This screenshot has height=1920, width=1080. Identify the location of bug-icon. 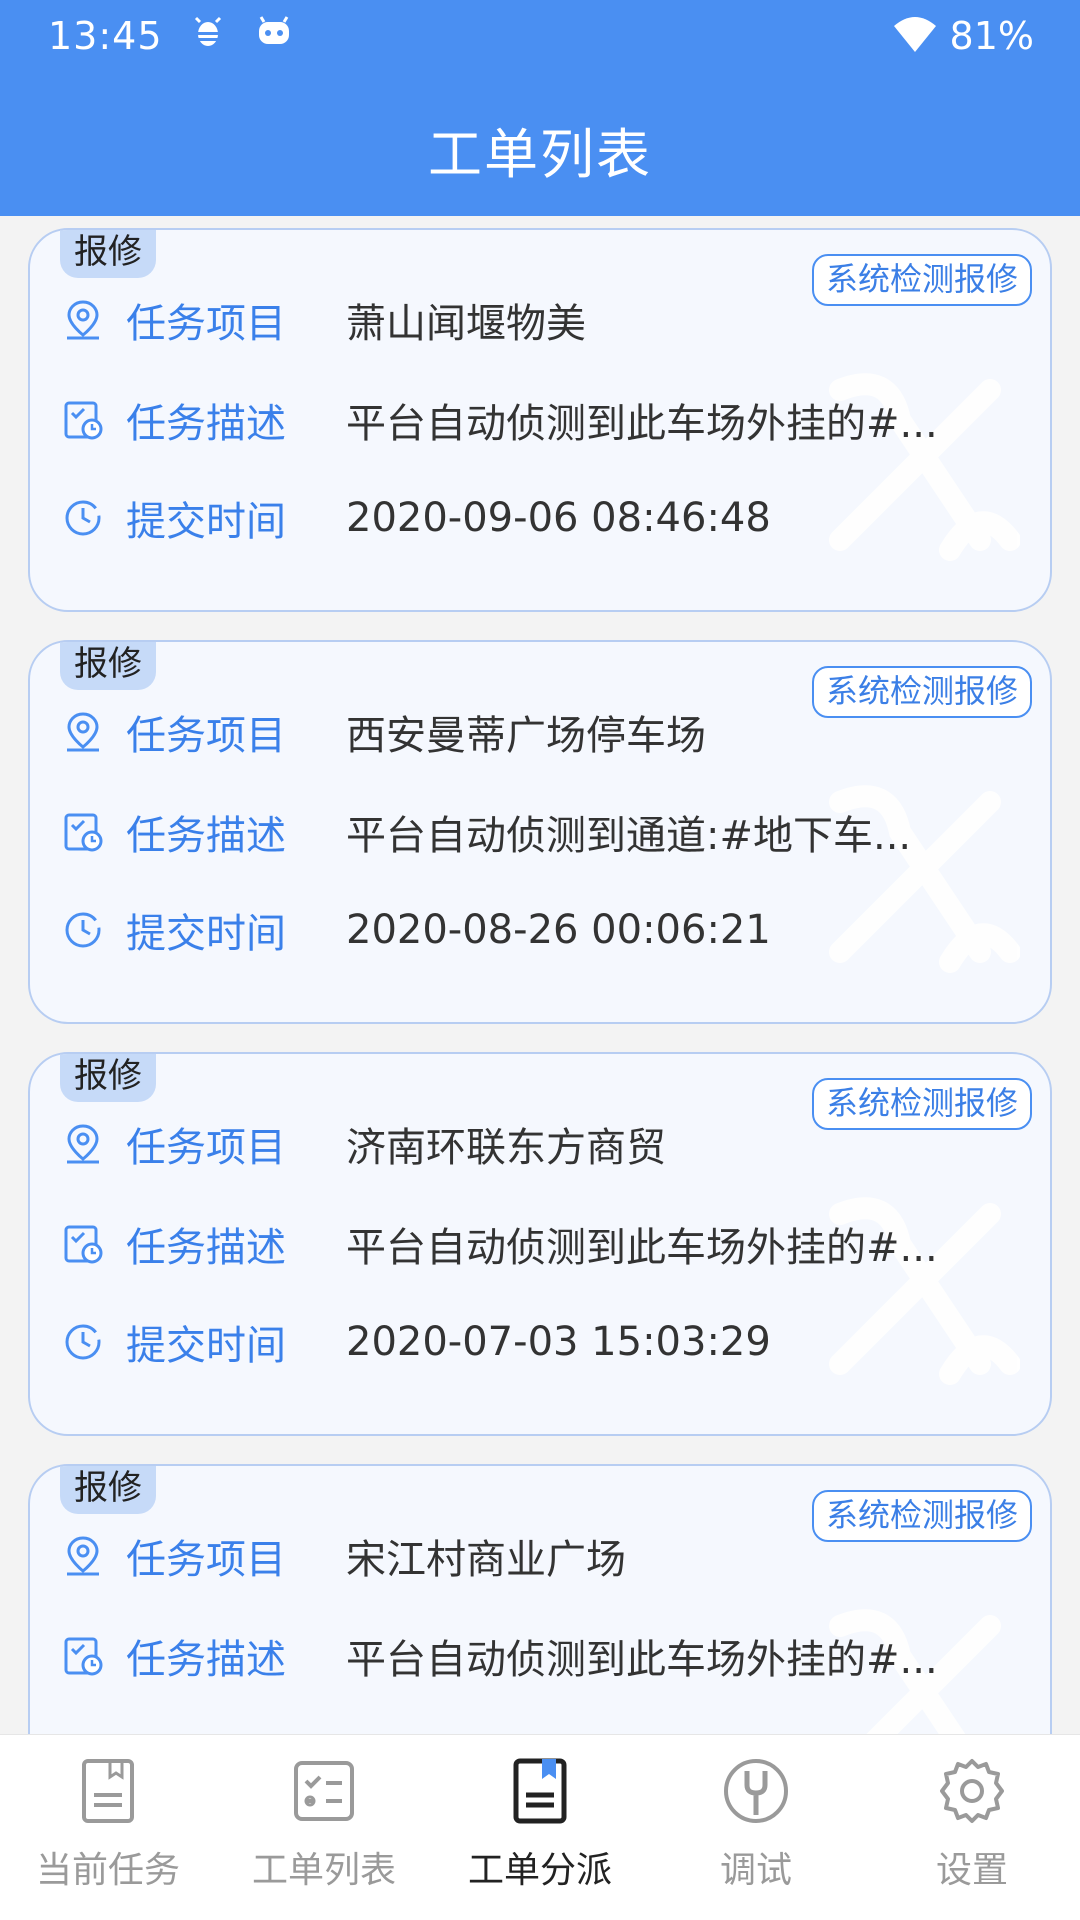
(208, 31).